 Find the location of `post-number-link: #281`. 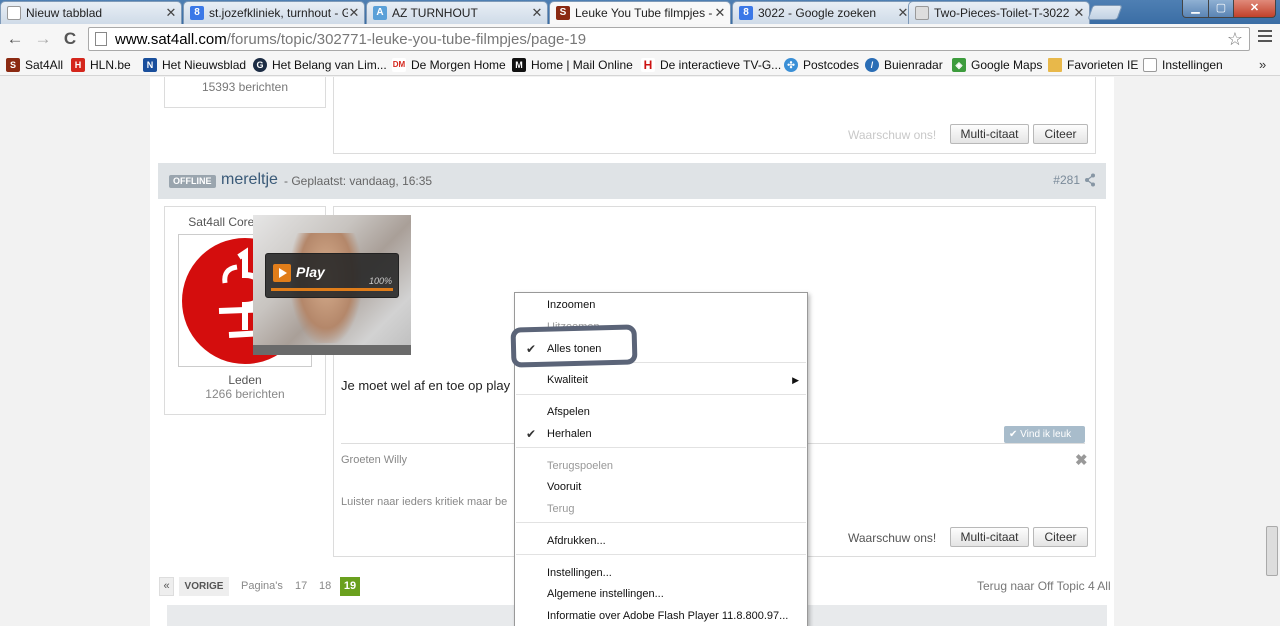

post-number-link: #281 is located at coordinates (1066, 180).